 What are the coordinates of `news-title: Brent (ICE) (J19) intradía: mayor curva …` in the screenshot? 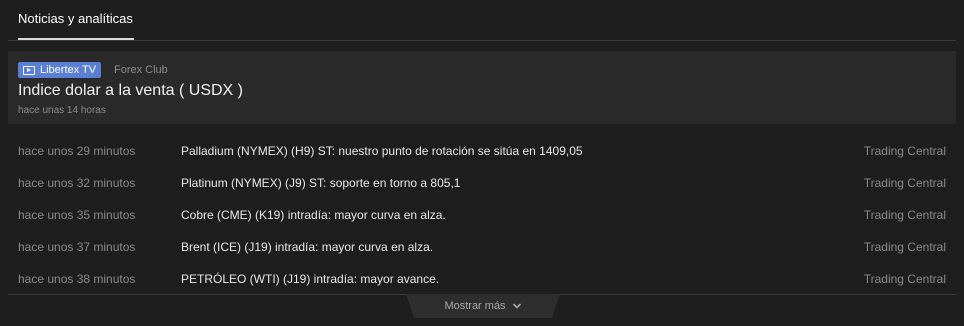 It's located at (307, 247).